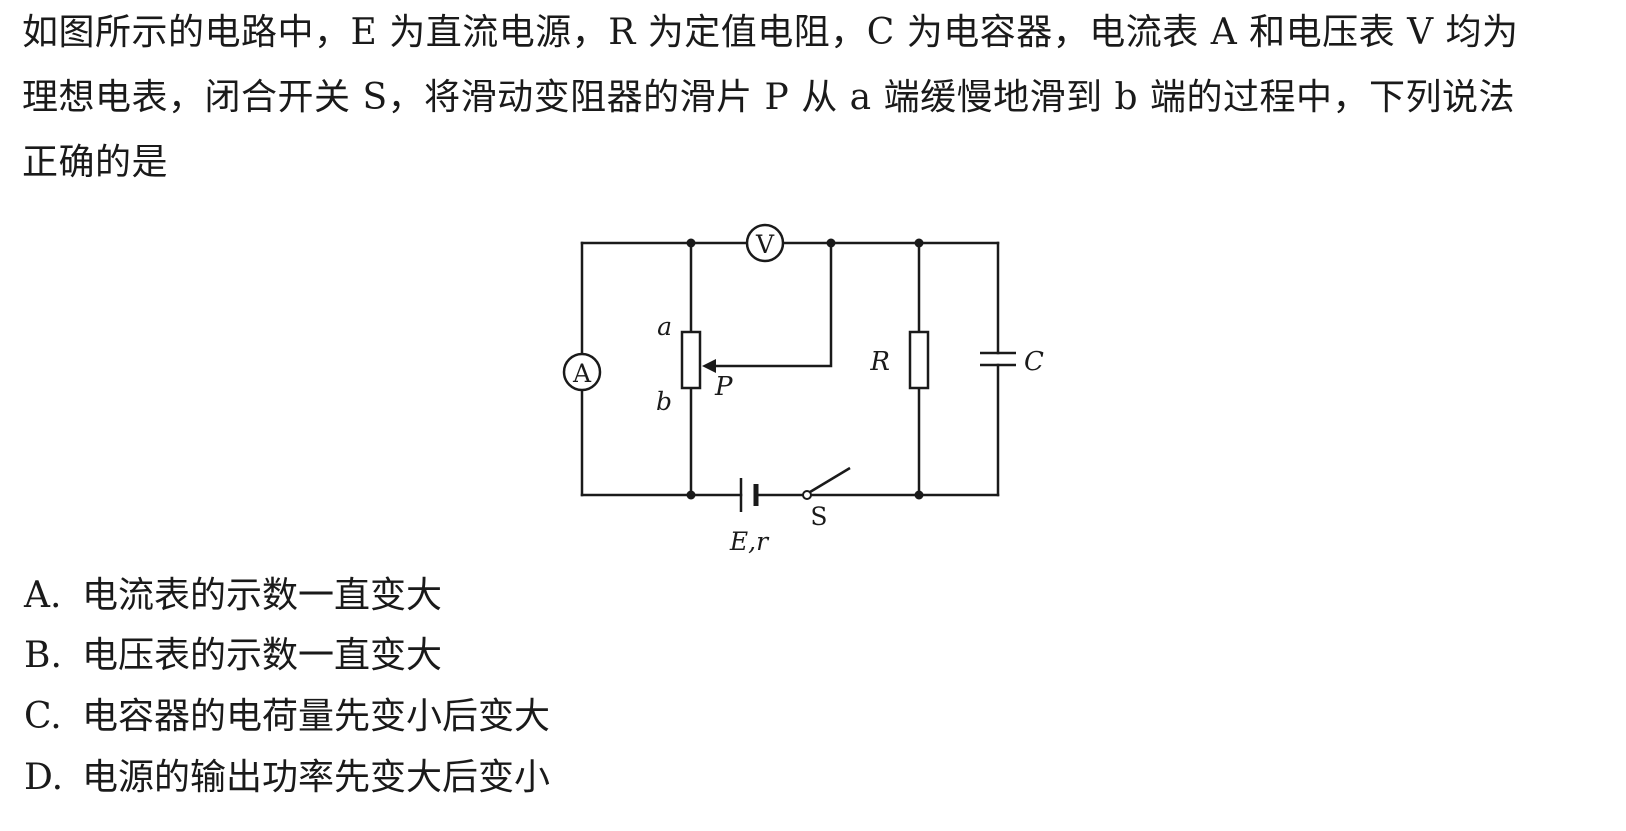 The height and width of the screenshot is (831, 1626). Describe the element at coordinates (749, 495) in the screenshot. I see `battery-symbol` at that location.